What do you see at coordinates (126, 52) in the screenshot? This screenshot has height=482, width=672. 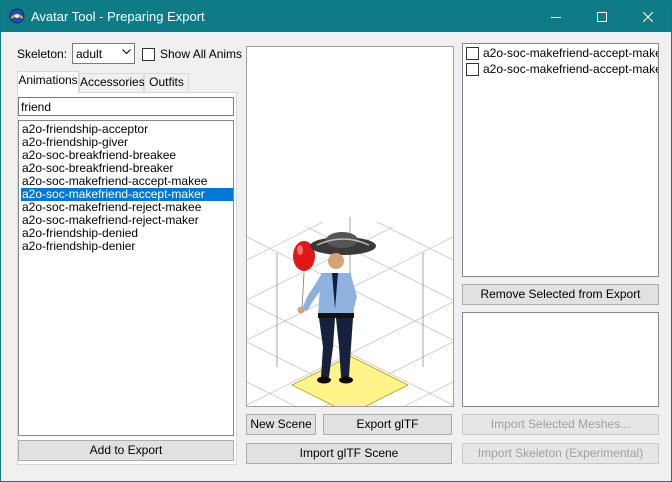 I see `chevron-down-icon` at bounding box center [126, 52].